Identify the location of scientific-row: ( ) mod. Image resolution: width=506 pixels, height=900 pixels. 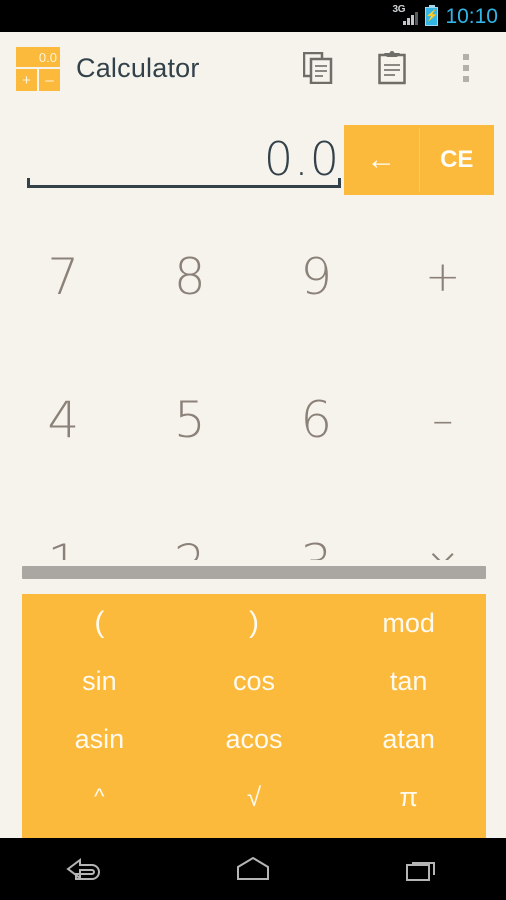
(254, 623).